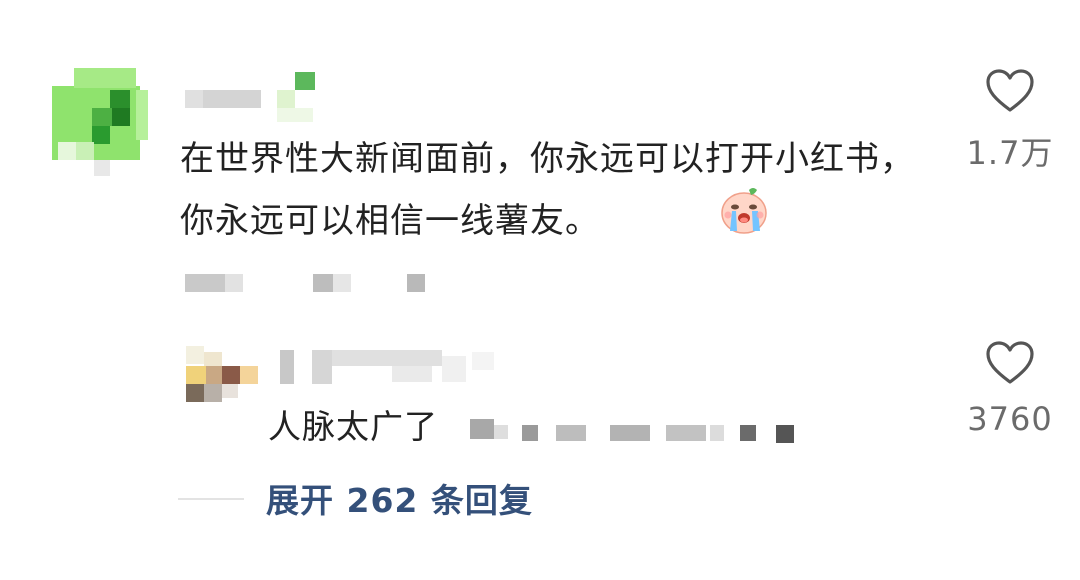 This screenshot has height=580, width=1080. I want to click on reply-avatar, so click(225, 376).